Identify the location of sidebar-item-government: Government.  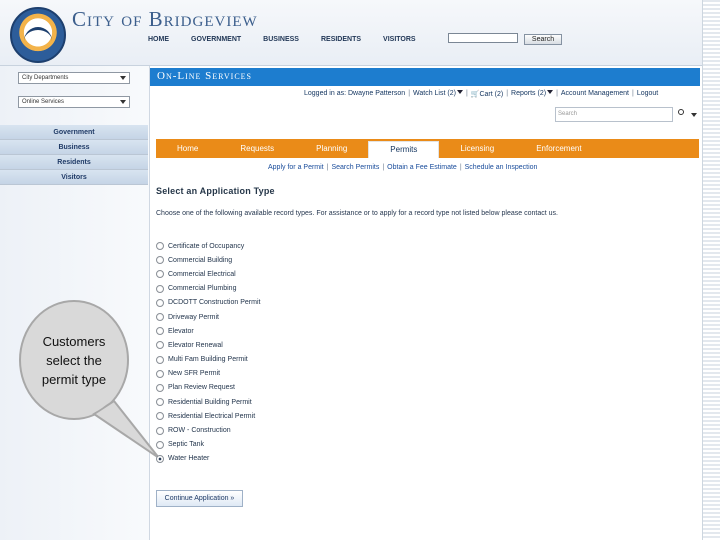
(74, 132).